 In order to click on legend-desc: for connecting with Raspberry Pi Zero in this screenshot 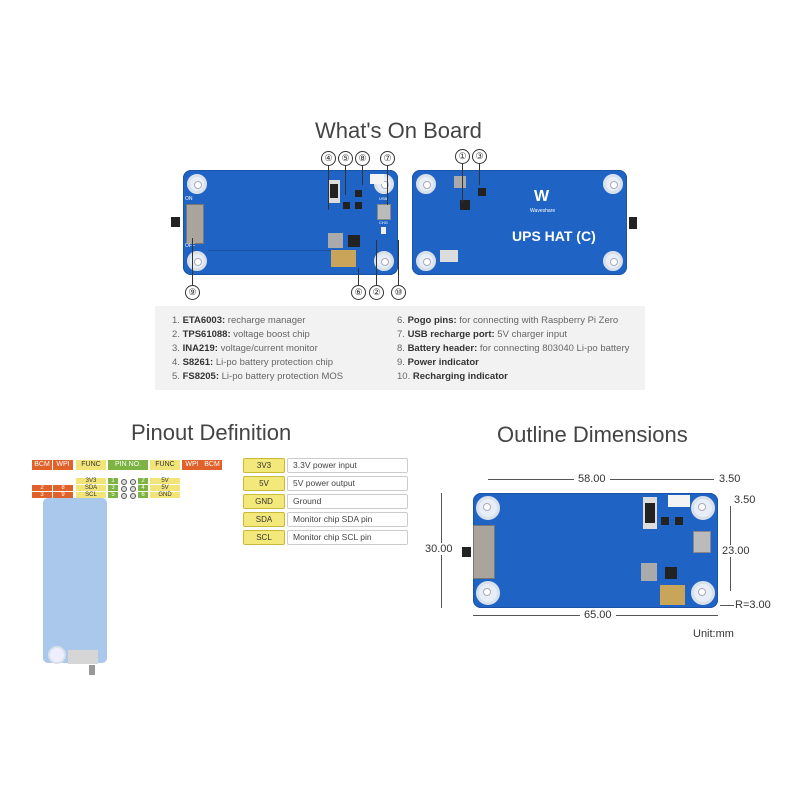, I will do `click(537, 320)`.